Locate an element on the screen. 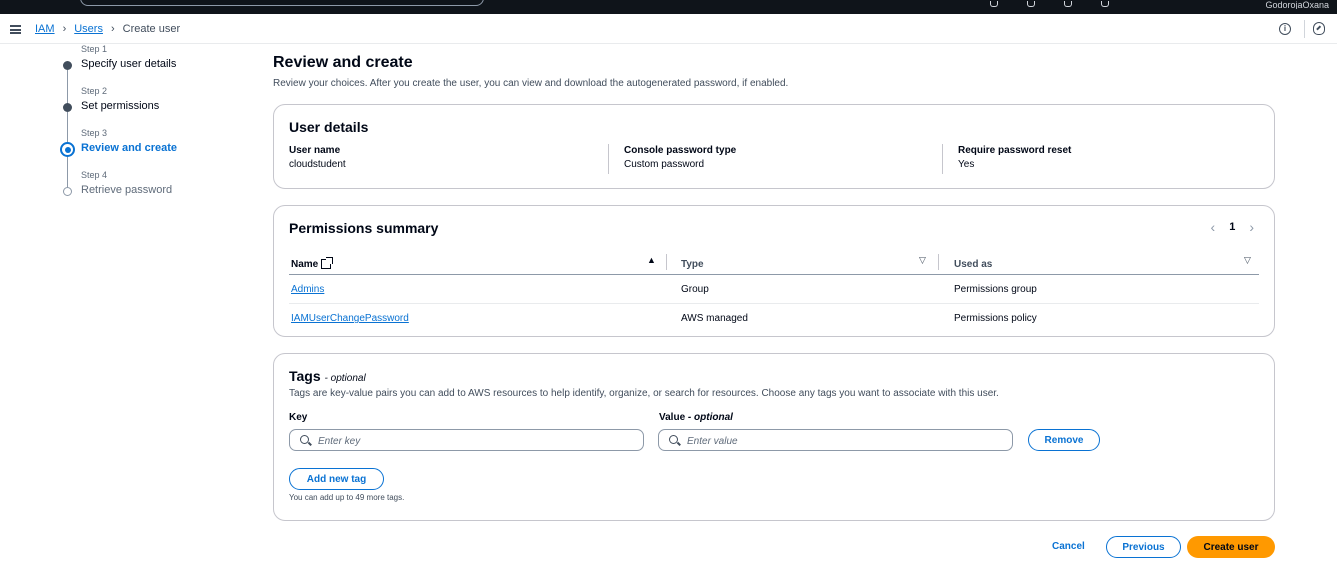 This screenshot has height=576, width=1337. sort-ascending-icon: ▲ is located at coordinates (651, 260).